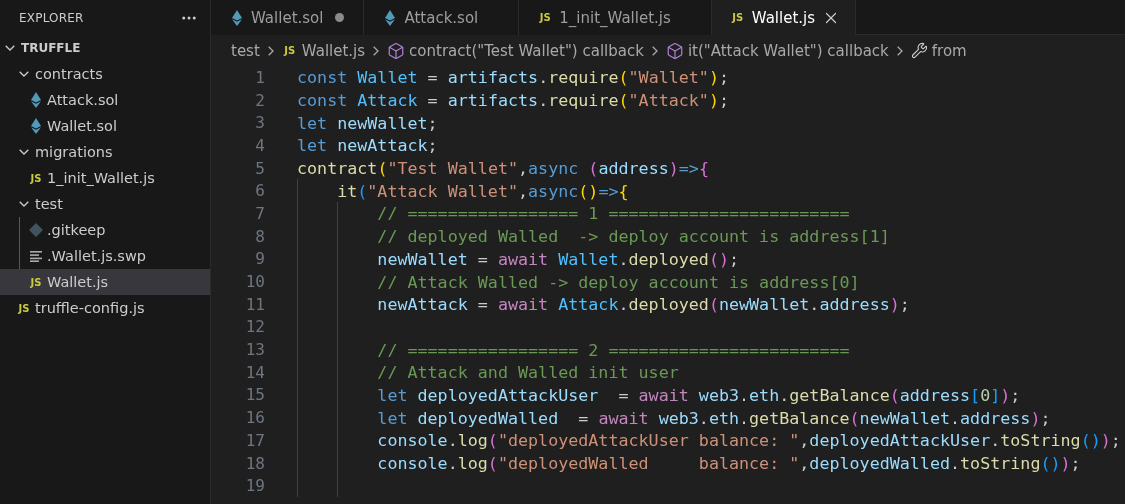 This screenshot has height=504, width=1125. Describe the element at coordinates (729, 463) in the screenshot. I see `code-line: console.log("deployedWalled balance: ",deployedWalled.toString());` at that location.